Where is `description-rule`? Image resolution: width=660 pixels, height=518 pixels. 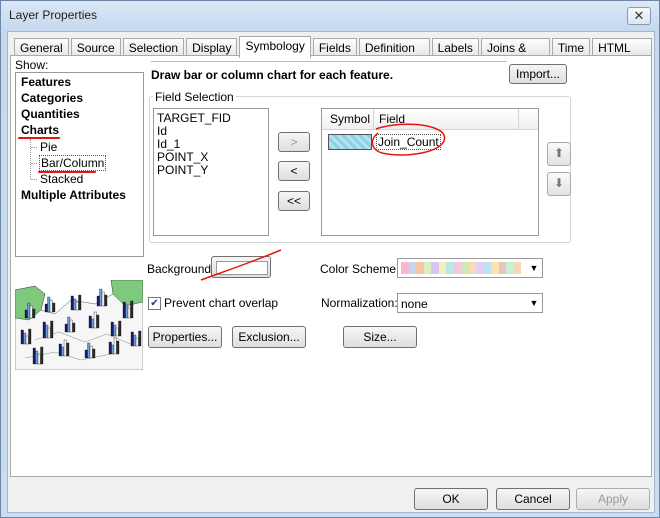
description-rule is located at coordinates (329, 61).